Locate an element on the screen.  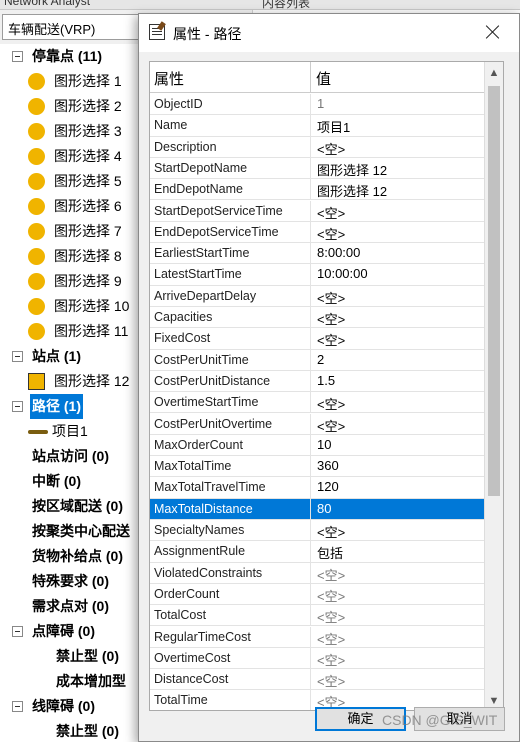
grid-row: ArriveDepartDelay <空> is located at coordinates (317, 296).